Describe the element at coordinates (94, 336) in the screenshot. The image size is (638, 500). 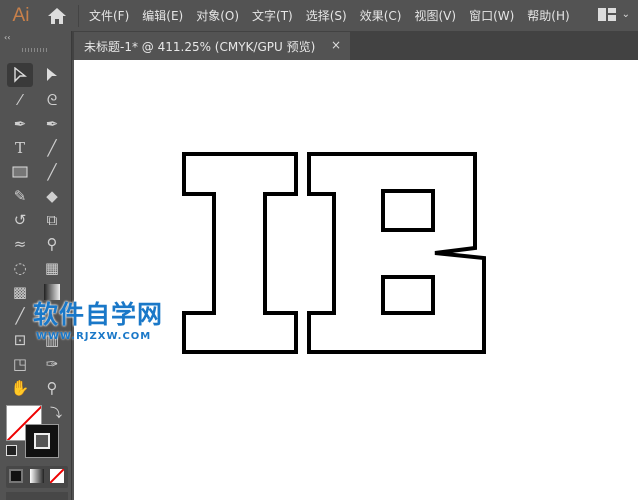
I see `watermark-url: WWW.RJZXW.COM` at that location.